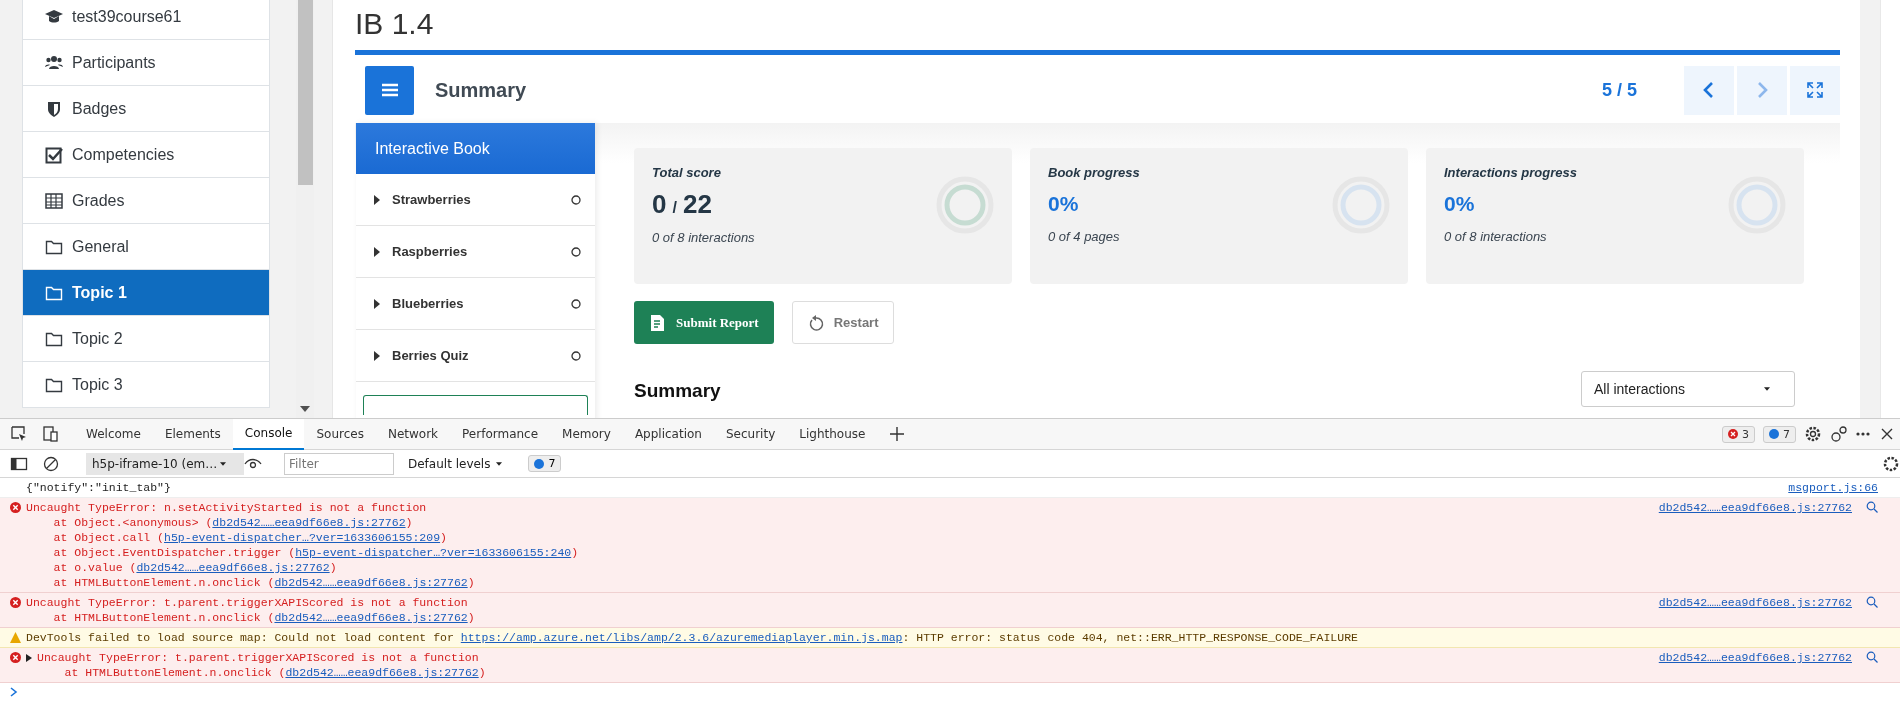  I want to click on fullscreen-icon, so click(1815, 90).